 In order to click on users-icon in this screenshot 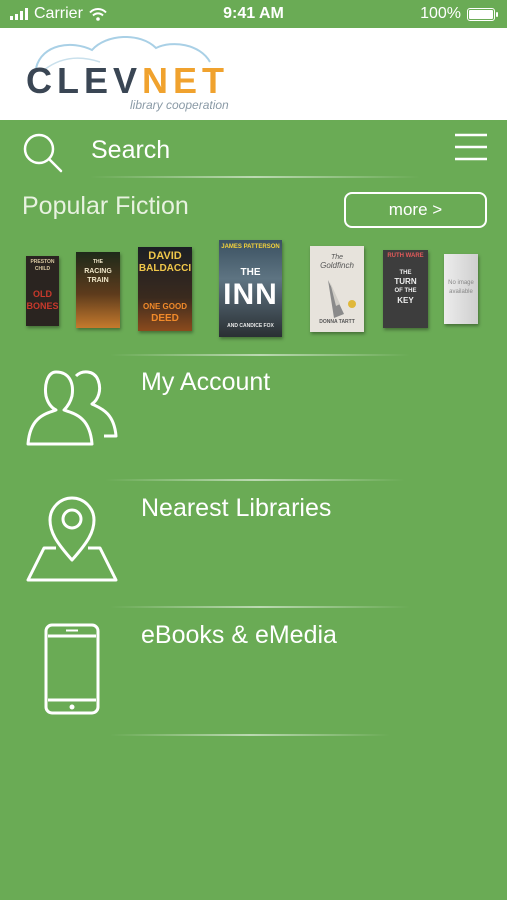, I will do `click(72, 408)`.